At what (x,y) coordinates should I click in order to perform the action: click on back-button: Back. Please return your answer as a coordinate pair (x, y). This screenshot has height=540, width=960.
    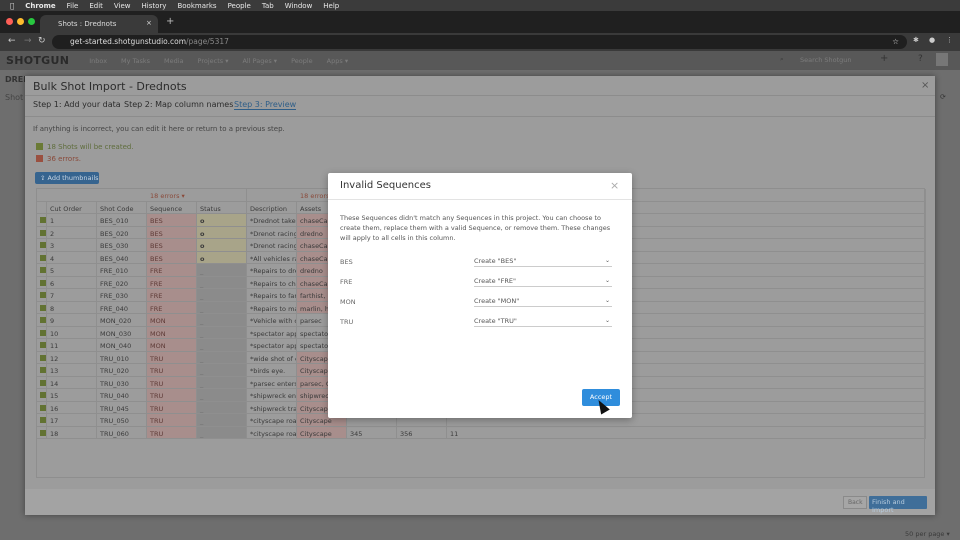
    Looking at the image, I should click on (855, 502).